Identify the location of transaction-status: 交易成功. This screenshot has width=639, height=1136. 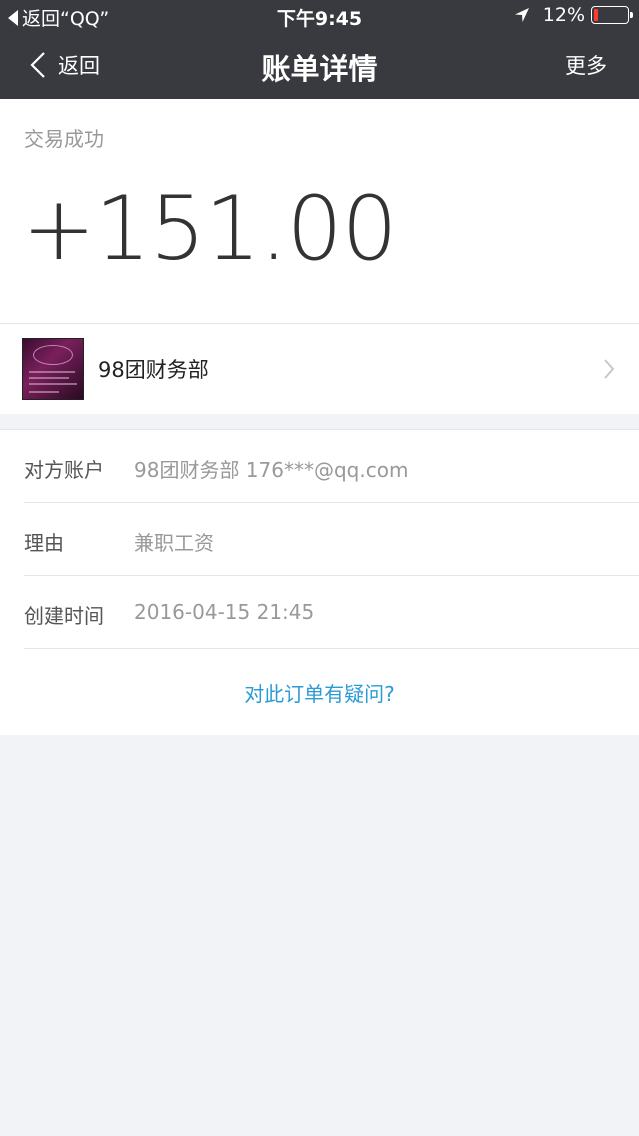
(64, 139).